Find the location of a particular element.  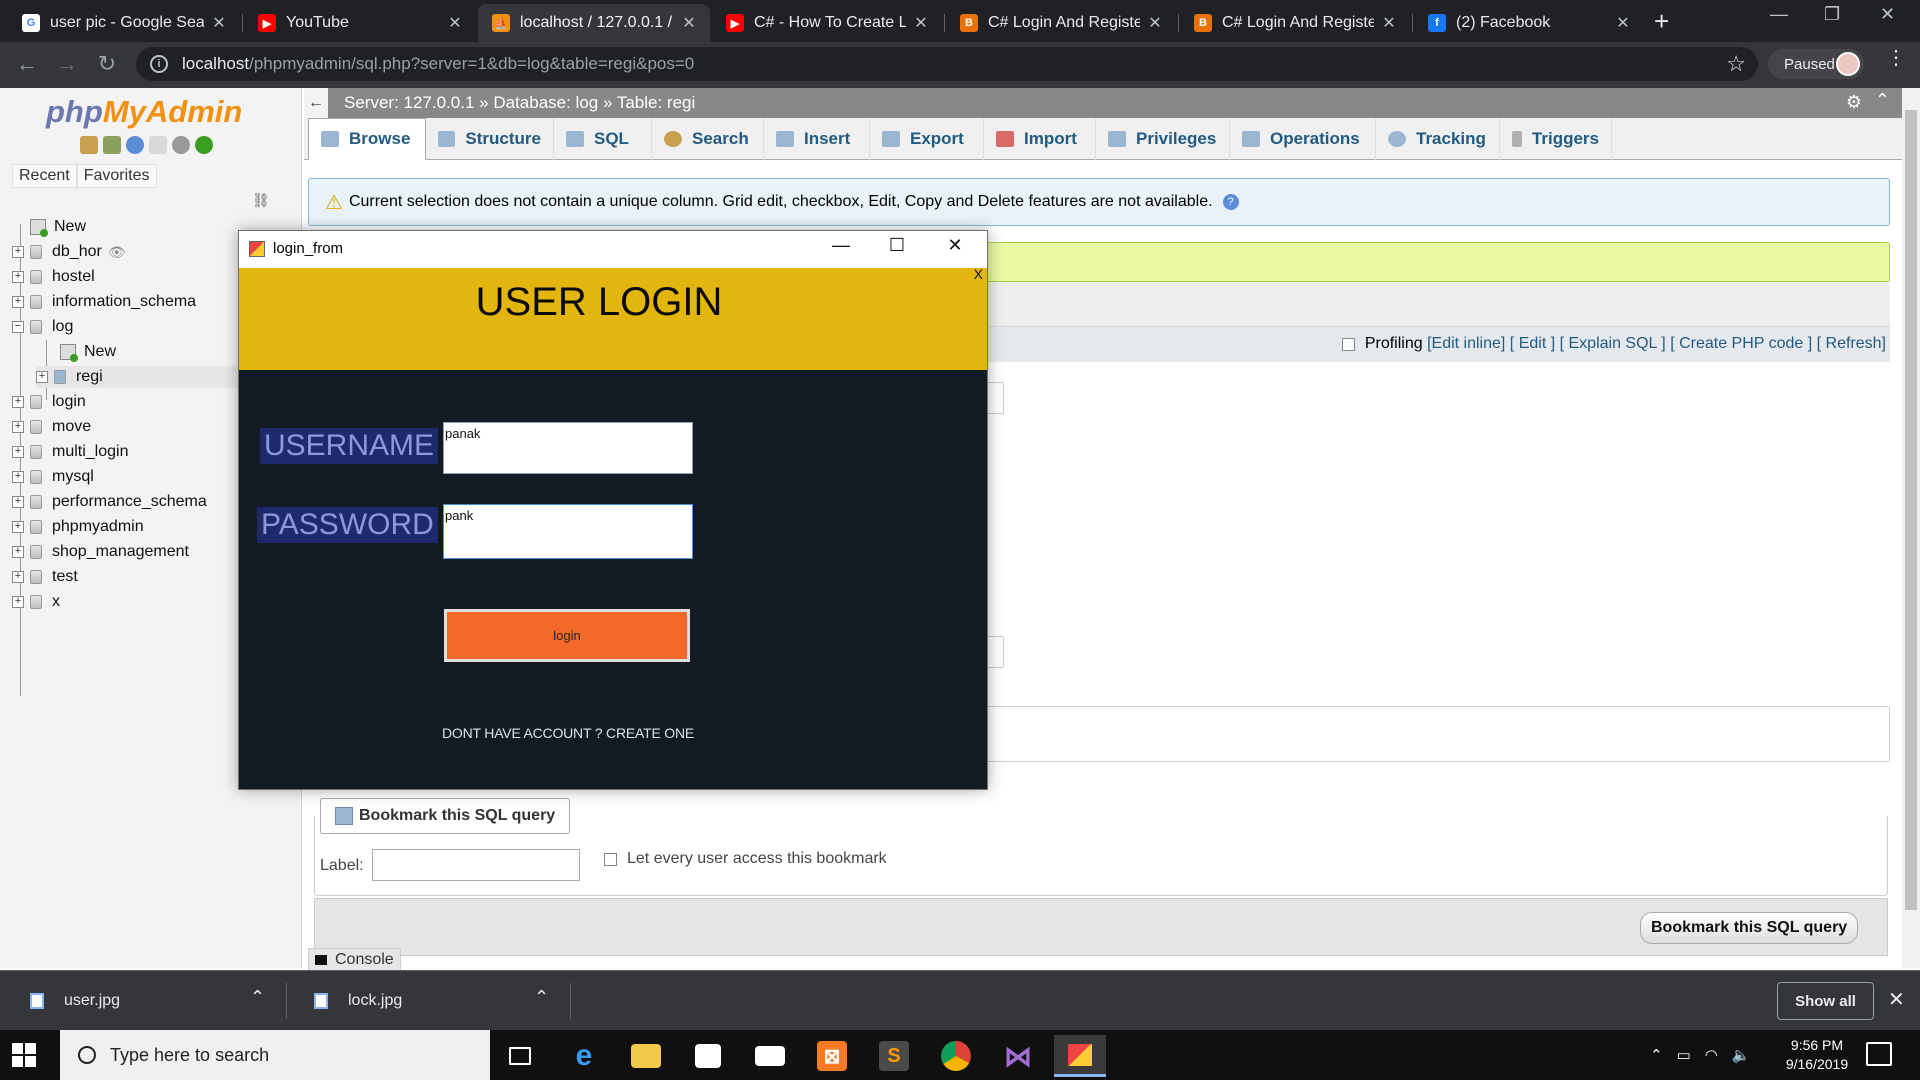

tree-item-x: + x is located at coordinates (36, 602).